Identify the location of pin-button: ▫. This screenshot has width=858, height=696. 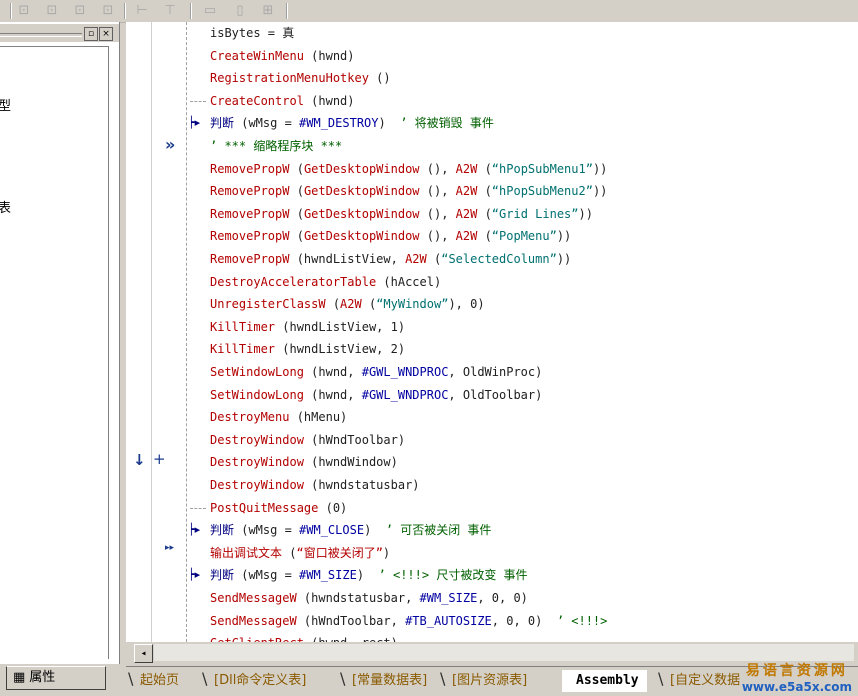
(91, 34).